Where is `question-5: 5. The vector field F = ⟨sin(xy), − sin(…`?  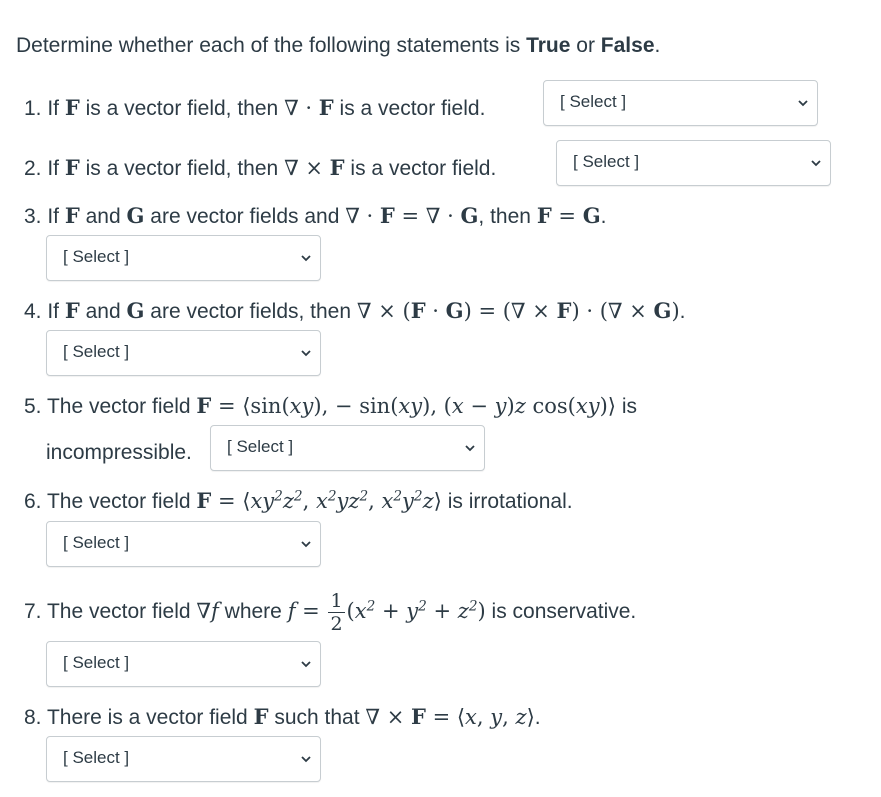
question-5: 5. The vector field F = ⟨sin(xy), − sin(… is located at coordinates (330, 405).